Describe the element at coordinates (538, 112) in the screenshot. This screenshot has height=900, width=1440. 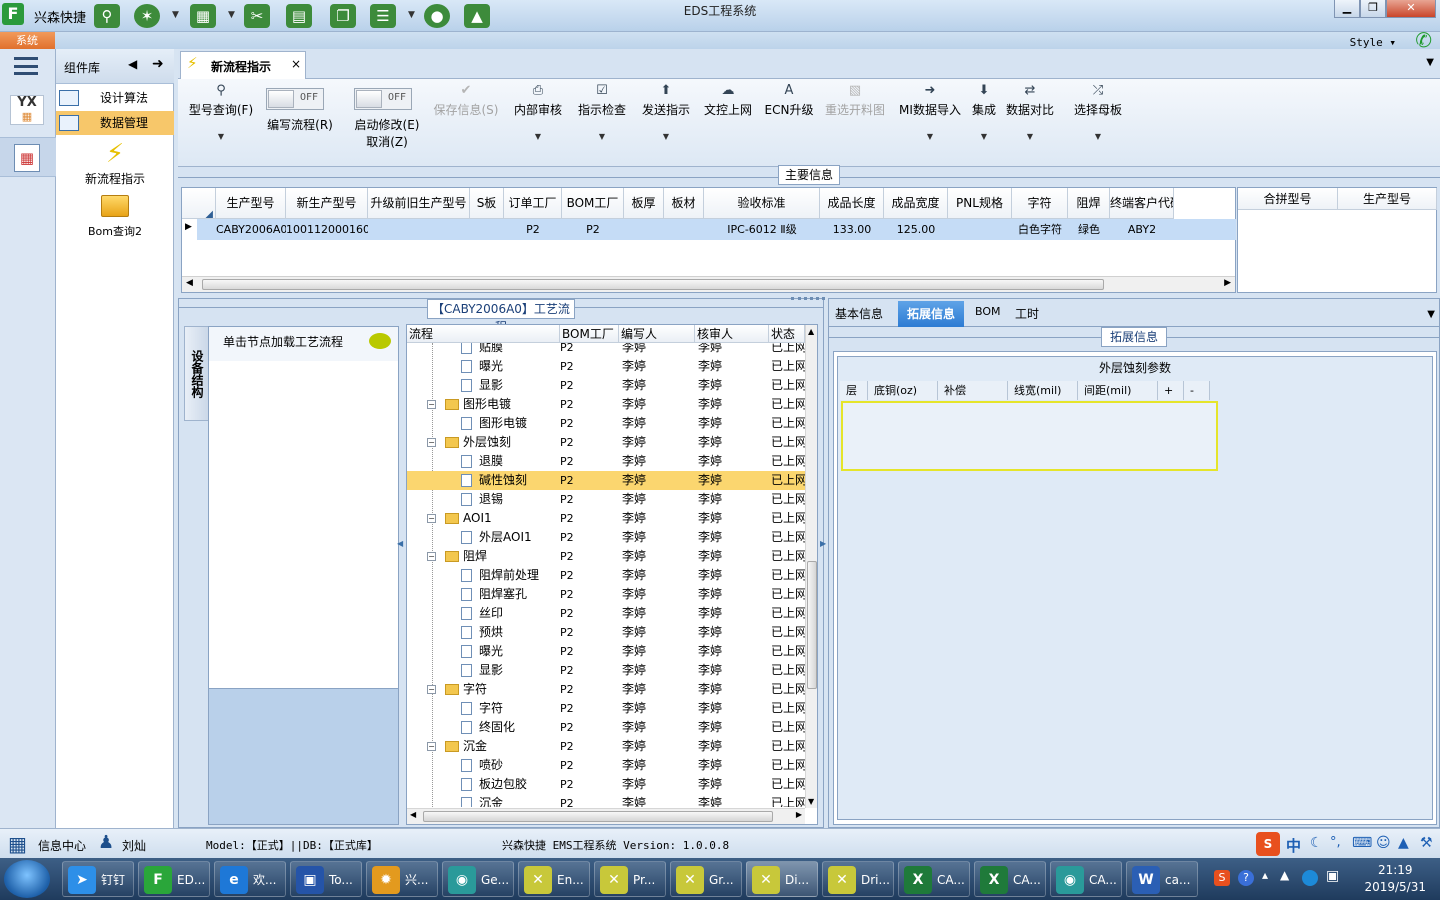
I see `ribbon-button-1: ⎙ 内部审核 ▼` at that location.